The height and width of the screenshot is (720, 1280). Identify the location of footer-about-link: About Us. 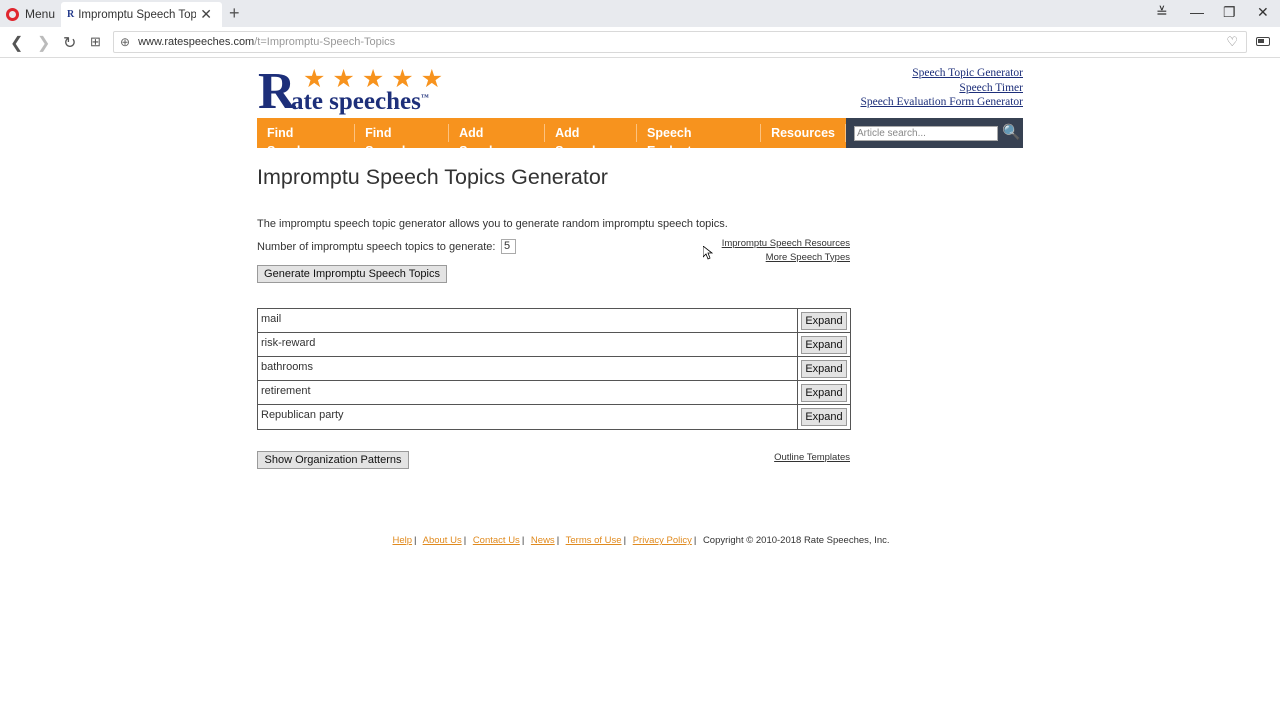
(442, 540).